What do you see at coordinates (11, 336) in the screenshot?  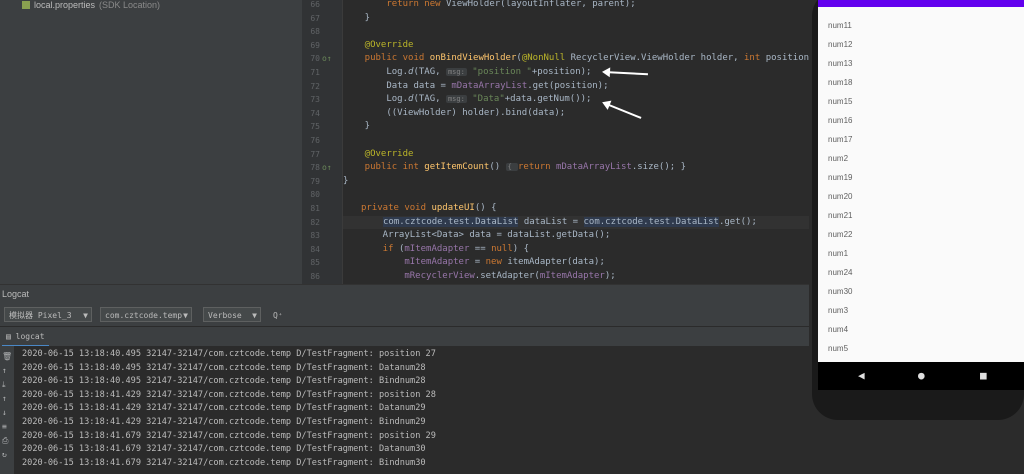 I see `logcat-tab-icon: ▤` at bounding box center [11, 336].